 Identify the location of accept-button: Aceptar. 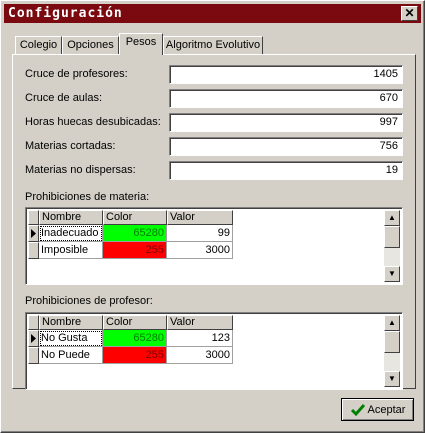
(377, 409).